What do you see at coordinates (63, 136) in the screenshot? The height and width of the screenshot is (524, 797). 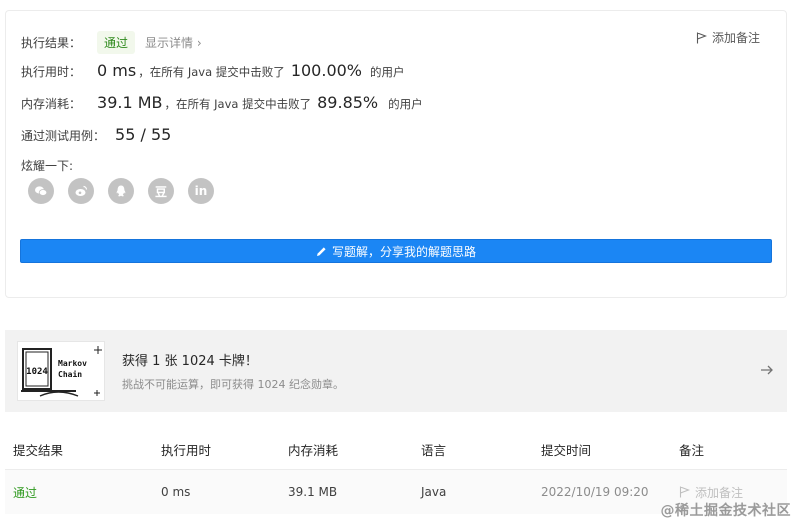 I see `tests-label: 通过测试用例：` at bounding box center [63, 136].